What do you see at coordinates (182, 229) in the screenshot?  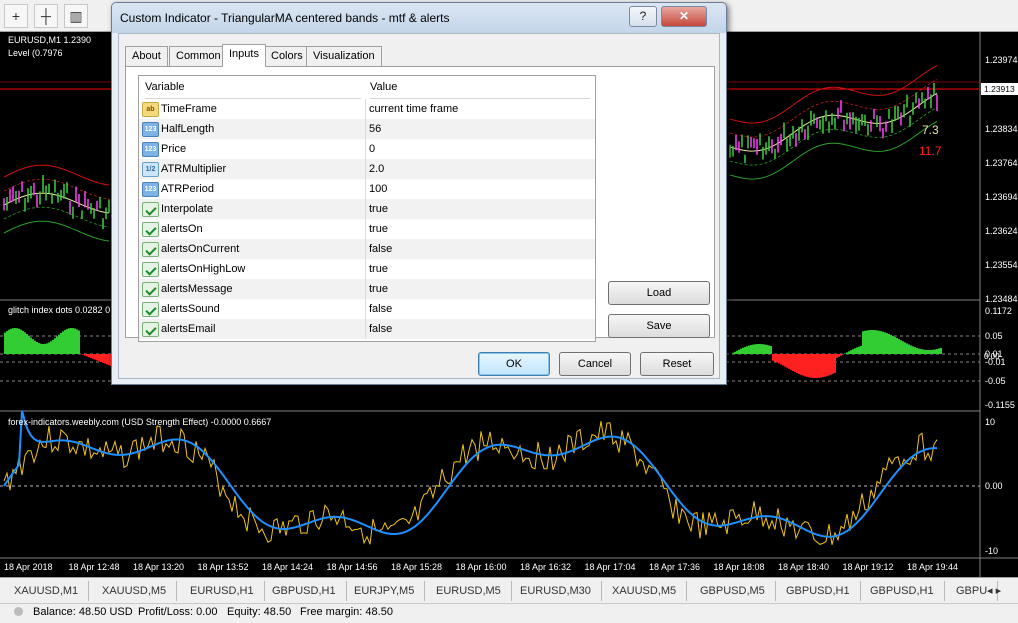 I see `input-name: alertsOn` at bounding box center [182, 229].